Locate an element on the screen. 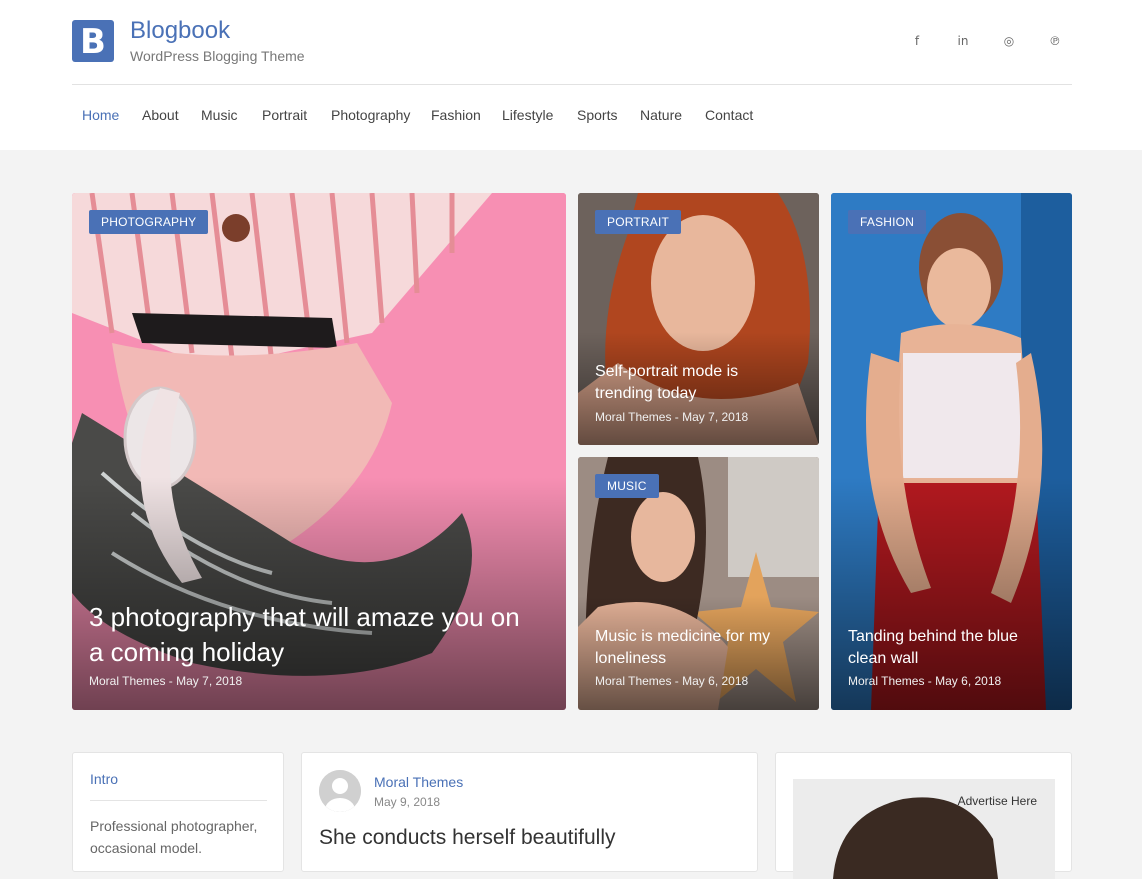  nav-item-music: Music is located at coordinates (219, 115).